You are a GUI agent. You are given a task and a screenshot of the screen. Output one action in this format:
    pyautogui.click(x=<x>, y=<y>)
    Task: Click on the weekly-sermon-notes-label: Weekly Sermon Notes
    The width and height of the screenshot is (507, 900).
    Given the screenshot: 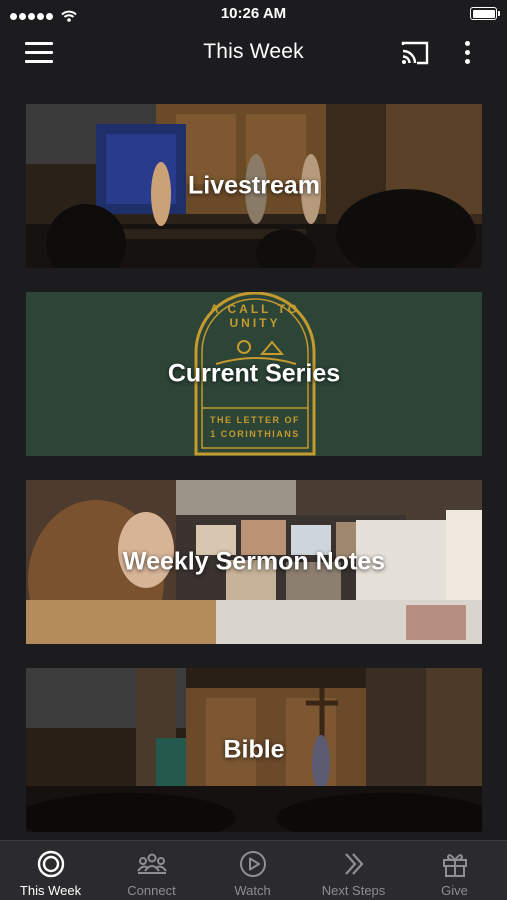 What is the action you would take?
    pyautogui.click(x=254, y=561)
    